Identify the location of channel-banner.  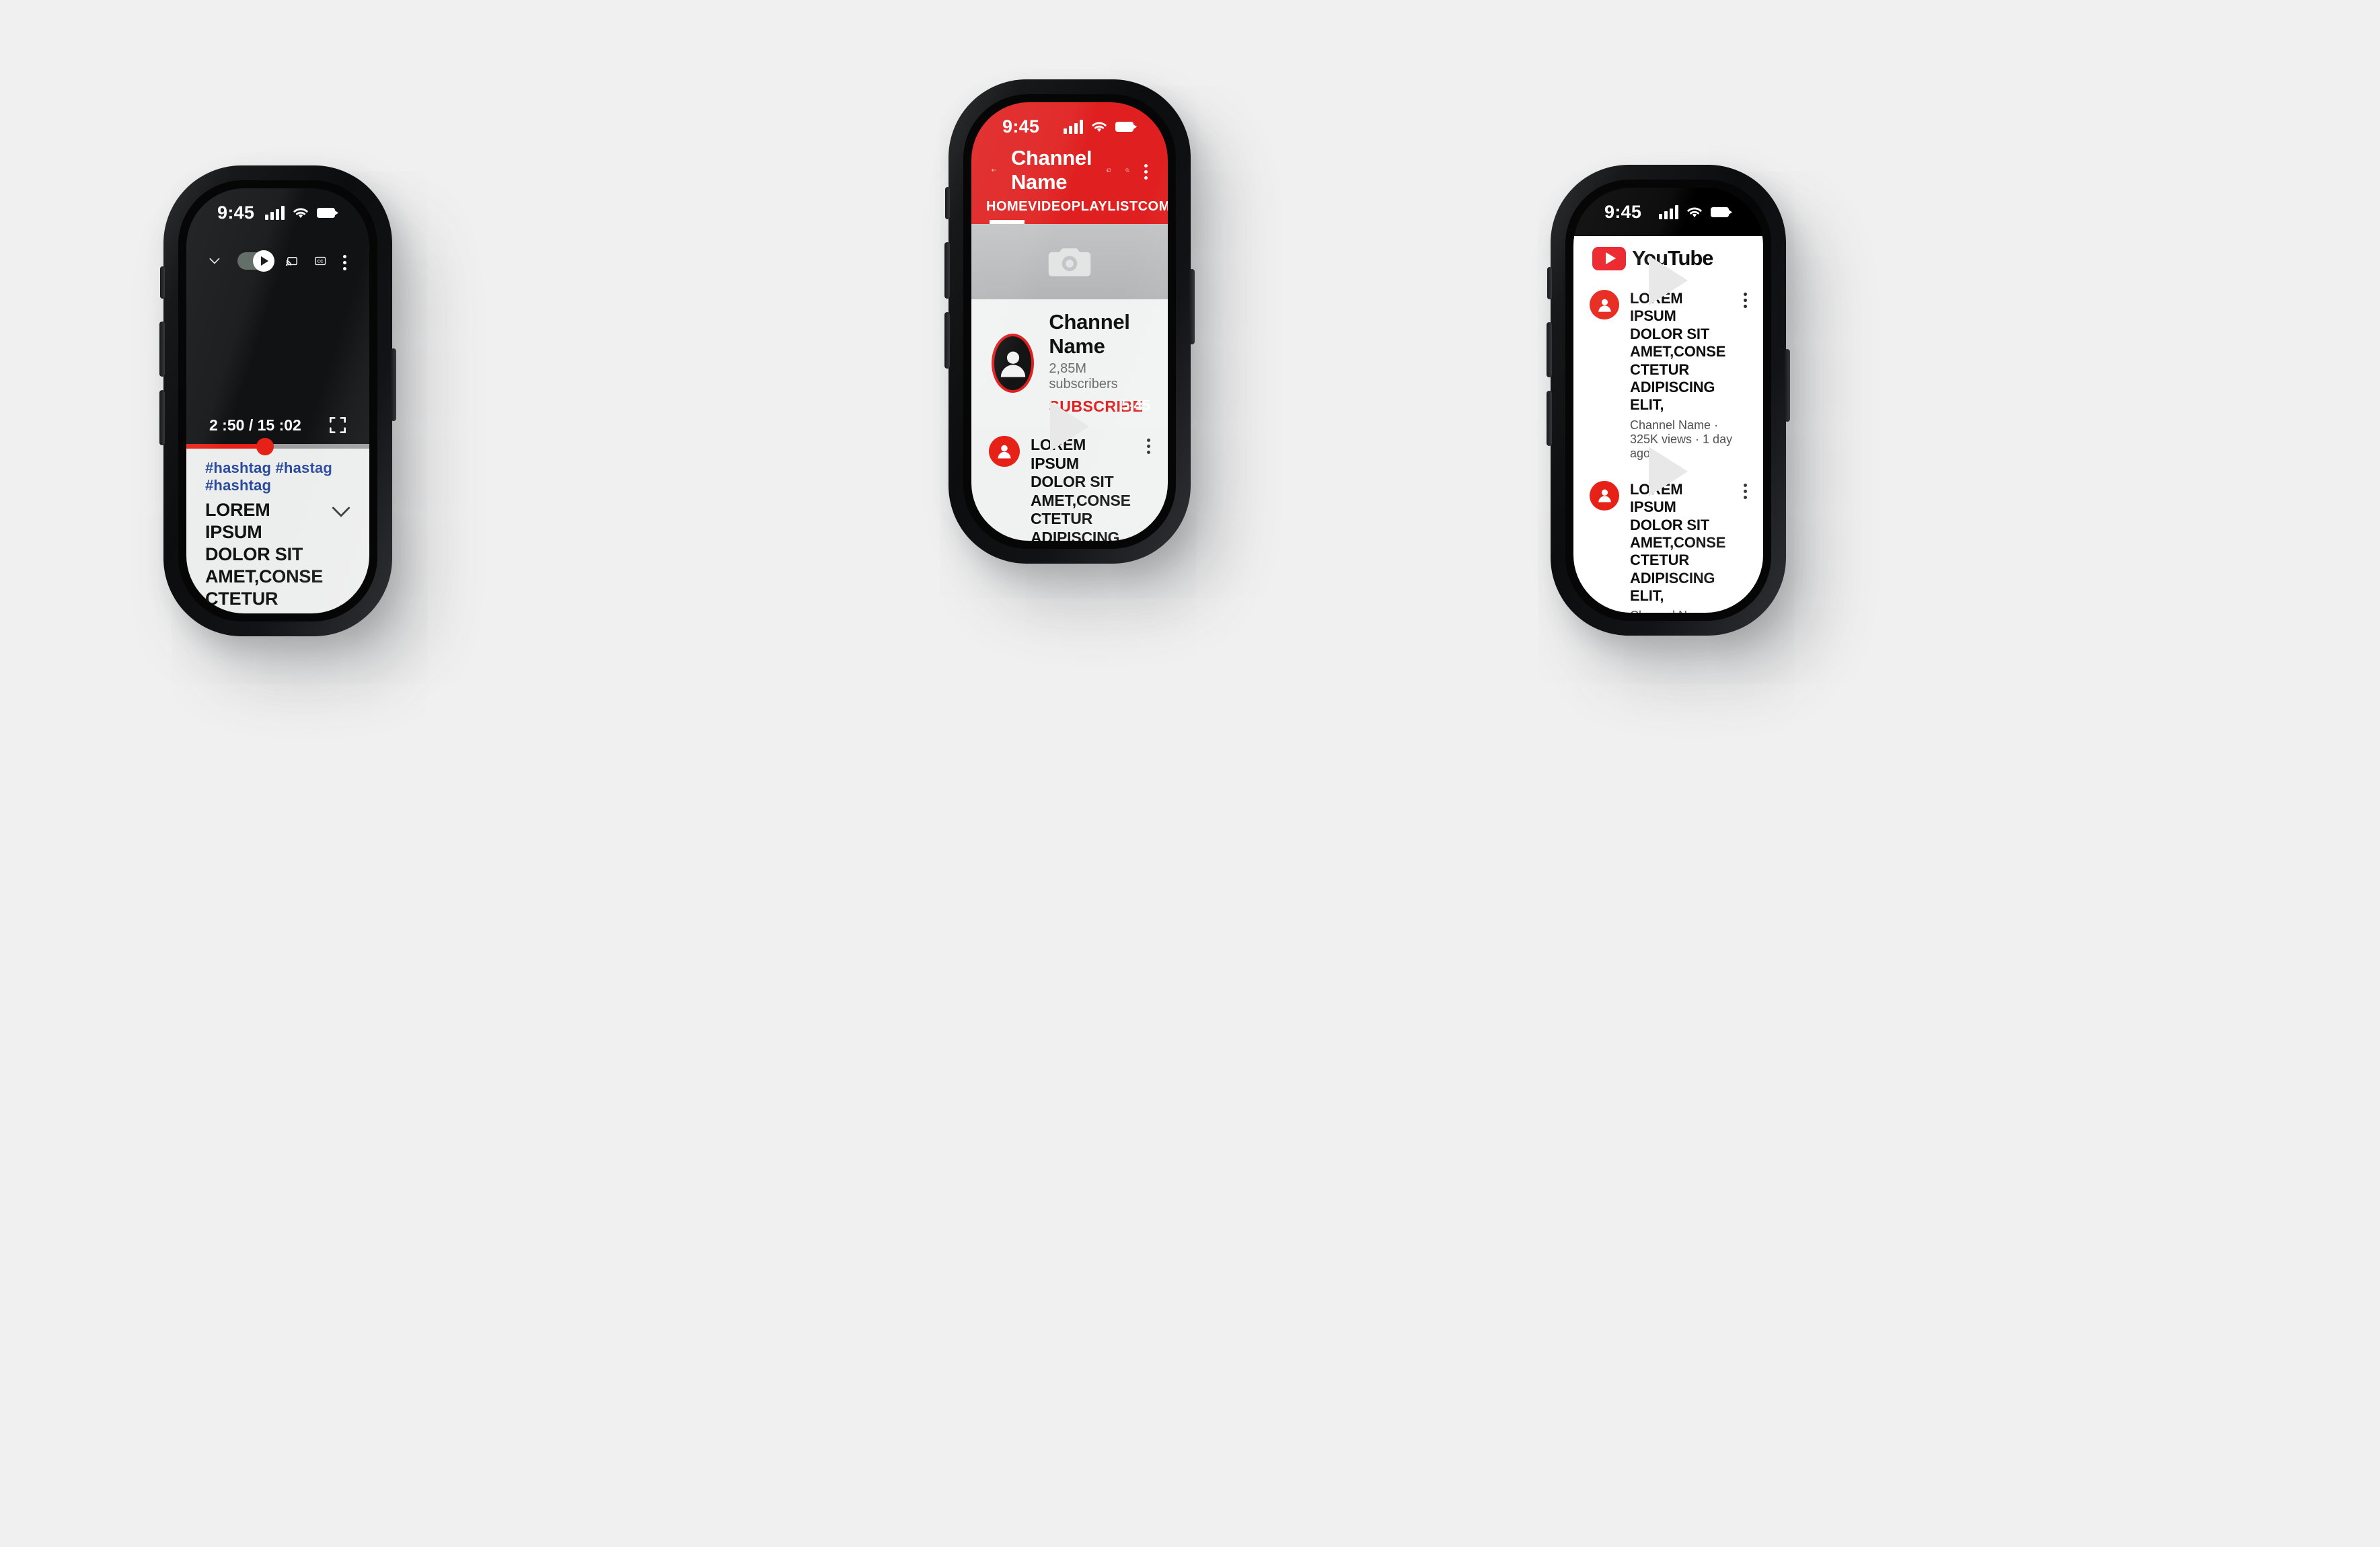
(1070, 262).